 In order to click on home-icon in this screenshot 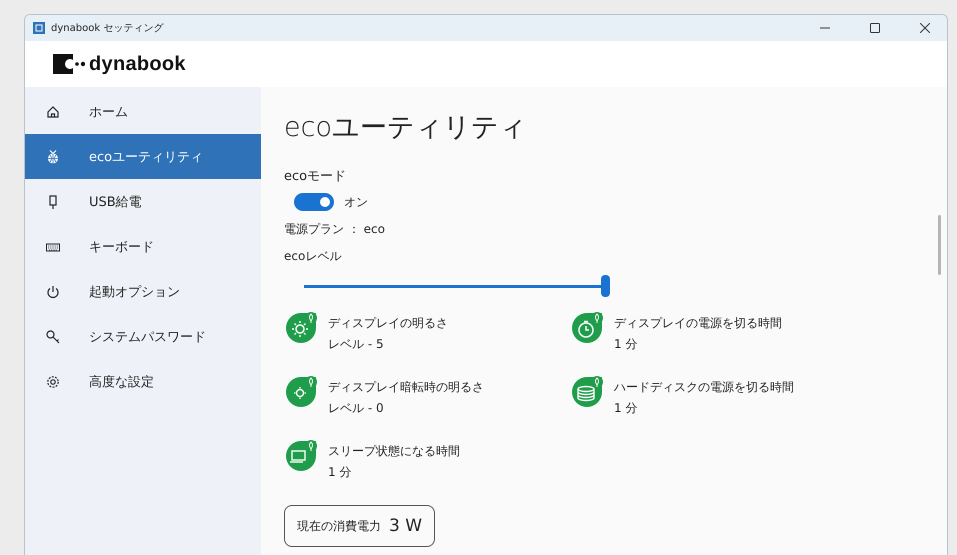, I will do `click(53, 112)`.